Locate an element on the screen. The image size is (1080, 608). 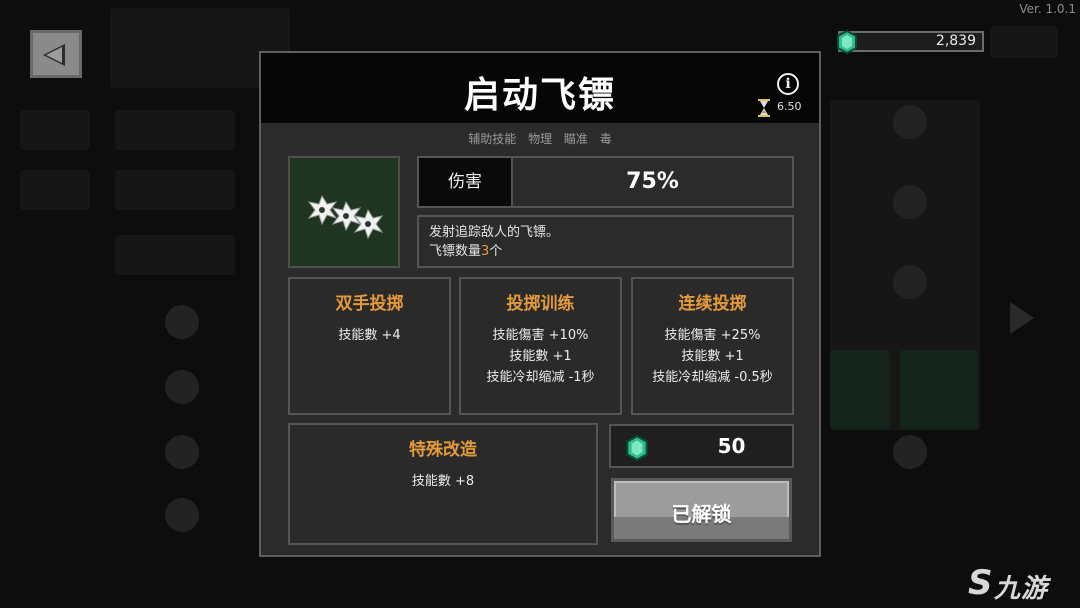
description-text: 飞镖数量 is located at coordinates (455, 251).